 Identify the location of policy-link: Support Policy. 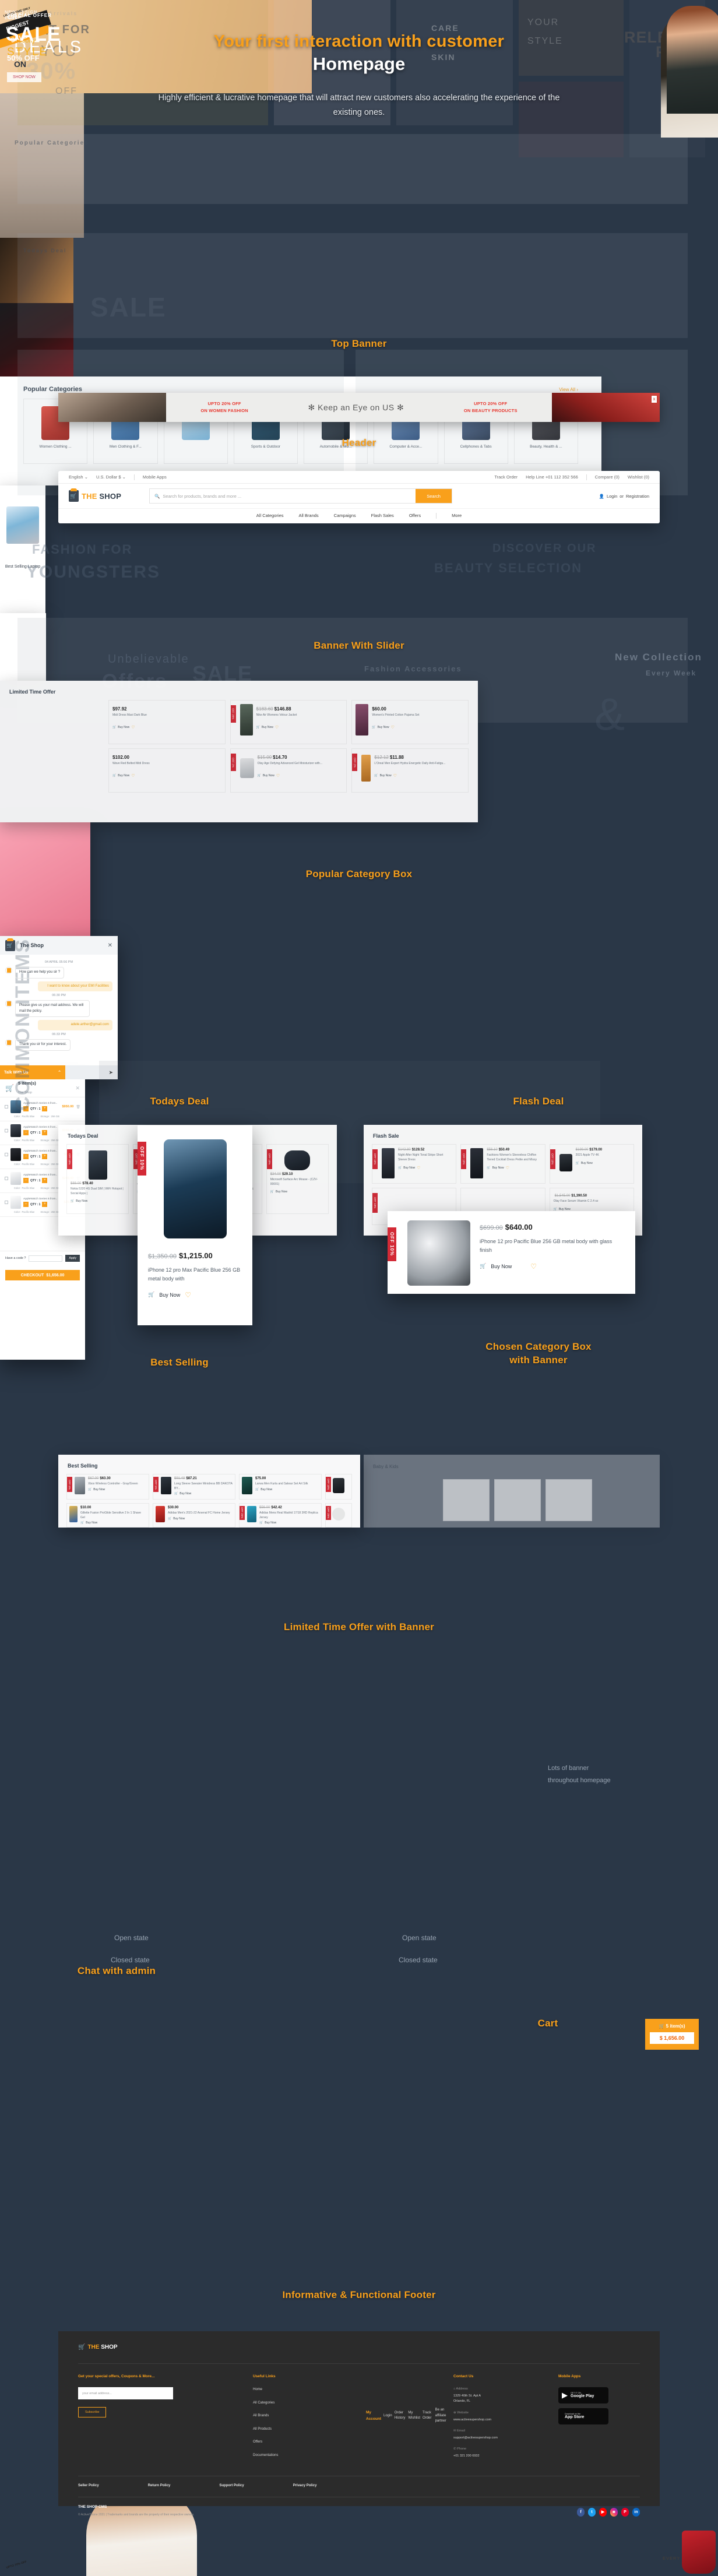
(231, 2486).